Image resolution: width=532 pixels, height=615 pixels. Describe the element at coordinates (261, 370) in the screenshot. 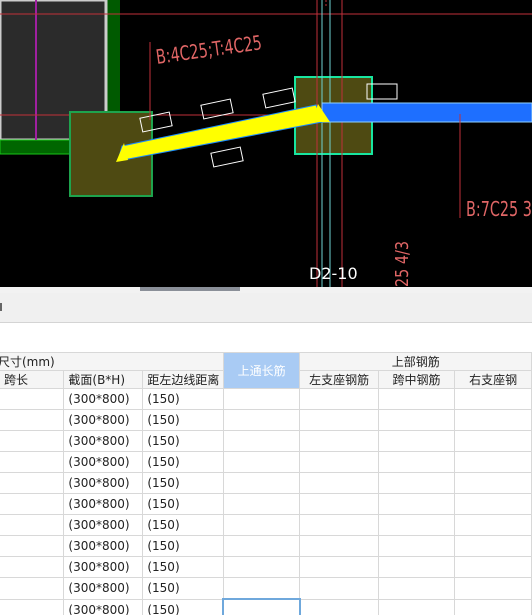

I see `column-header-continuous-rebar: 上通长筋` at that location.